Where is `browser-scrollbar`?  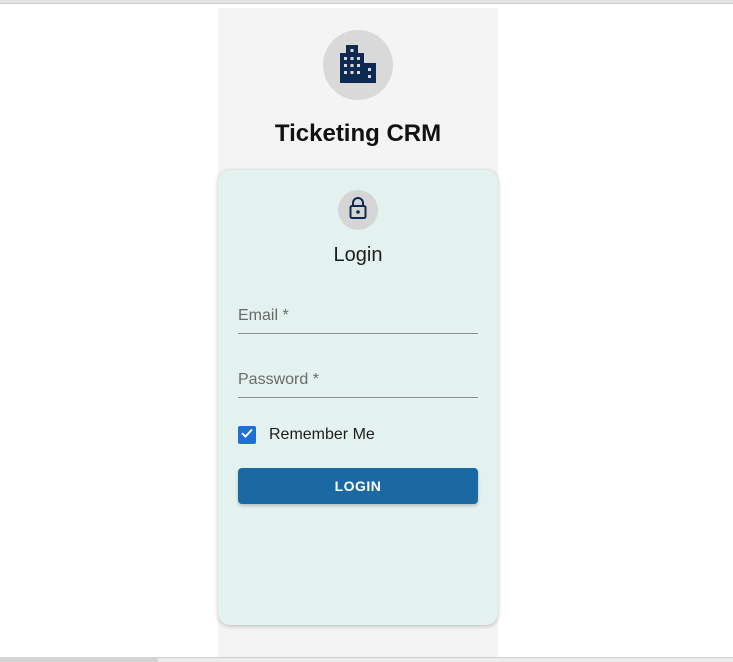 browser-scrollbar is located at coordinates (79, 659).